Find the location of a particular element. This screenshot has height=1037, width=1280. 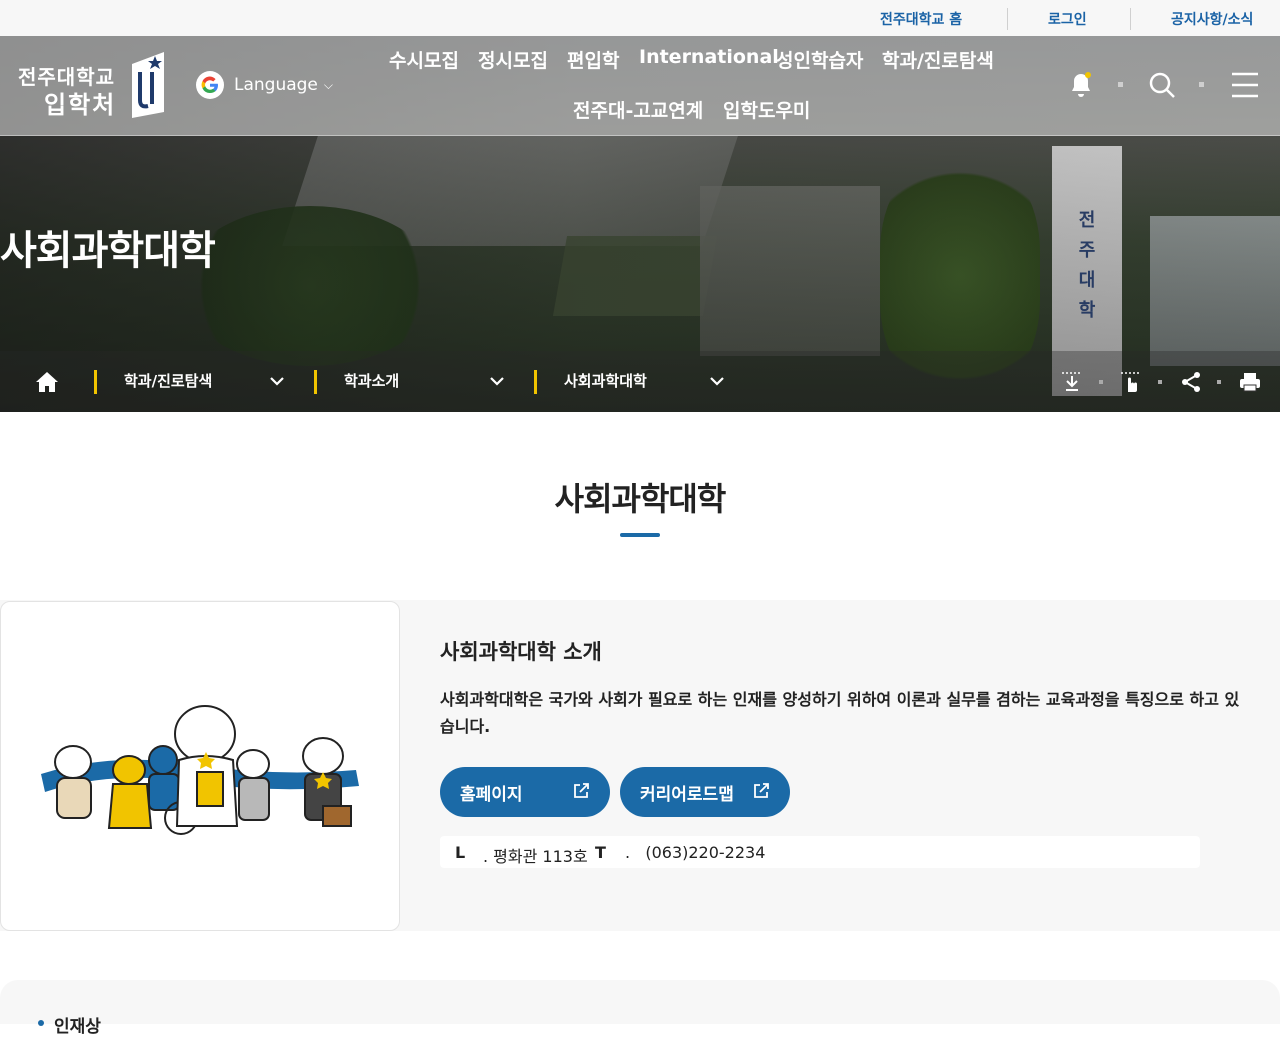

share-icon is located at coordinates (1191, 382).